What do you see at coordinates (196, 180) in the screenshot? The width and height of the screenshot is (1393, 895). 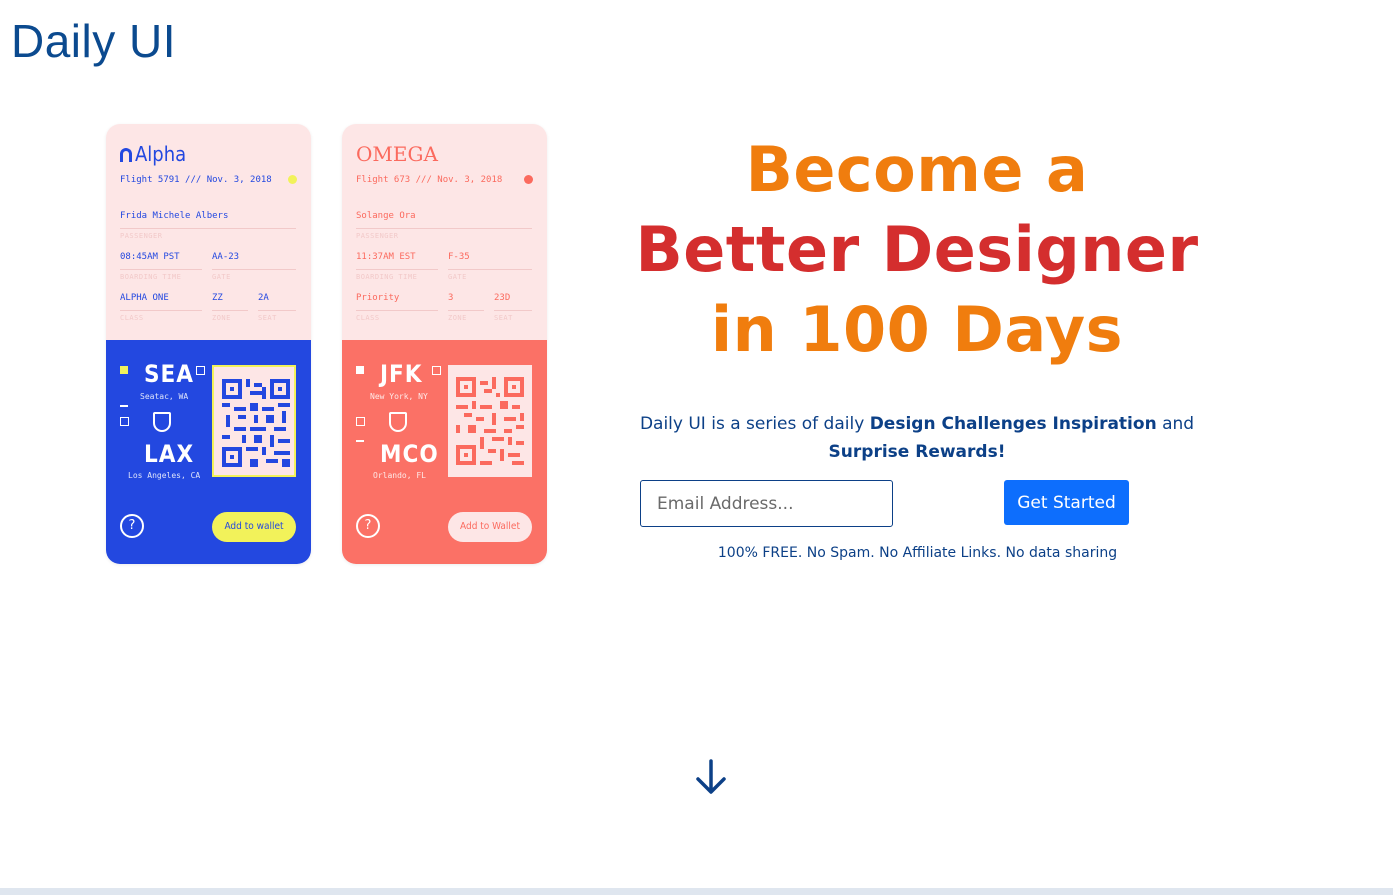 I see `flight-info: Flight 5791 /// Nov. 3, 2018` at bounding box center [196, 180].